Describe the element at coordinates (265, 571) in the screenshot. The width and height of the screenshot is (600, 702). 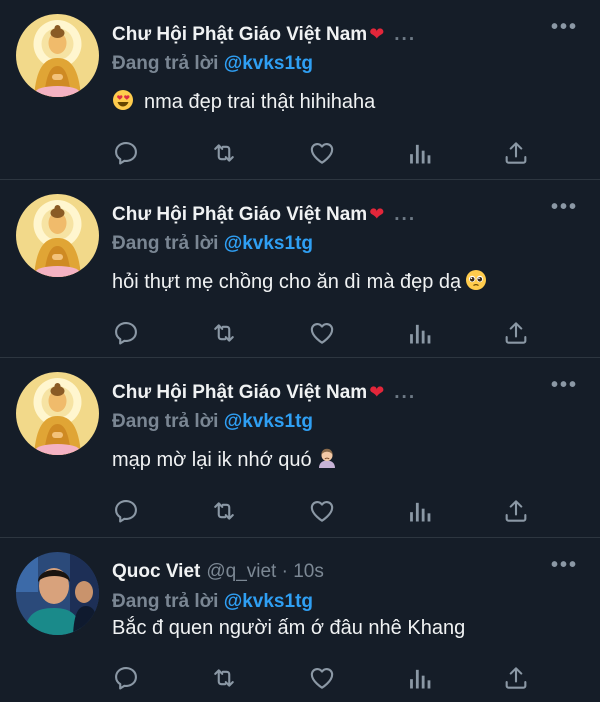
I see `handle-and-time: @q_viet · 10s` at that location.